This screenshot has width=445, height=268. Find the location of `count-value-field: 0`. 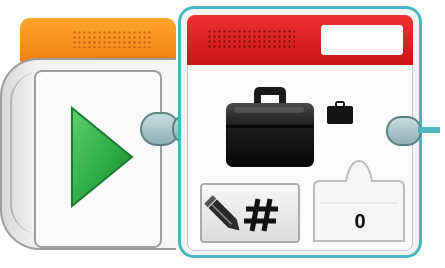

count-value-field: 0 is located at coordinates (360, 222).